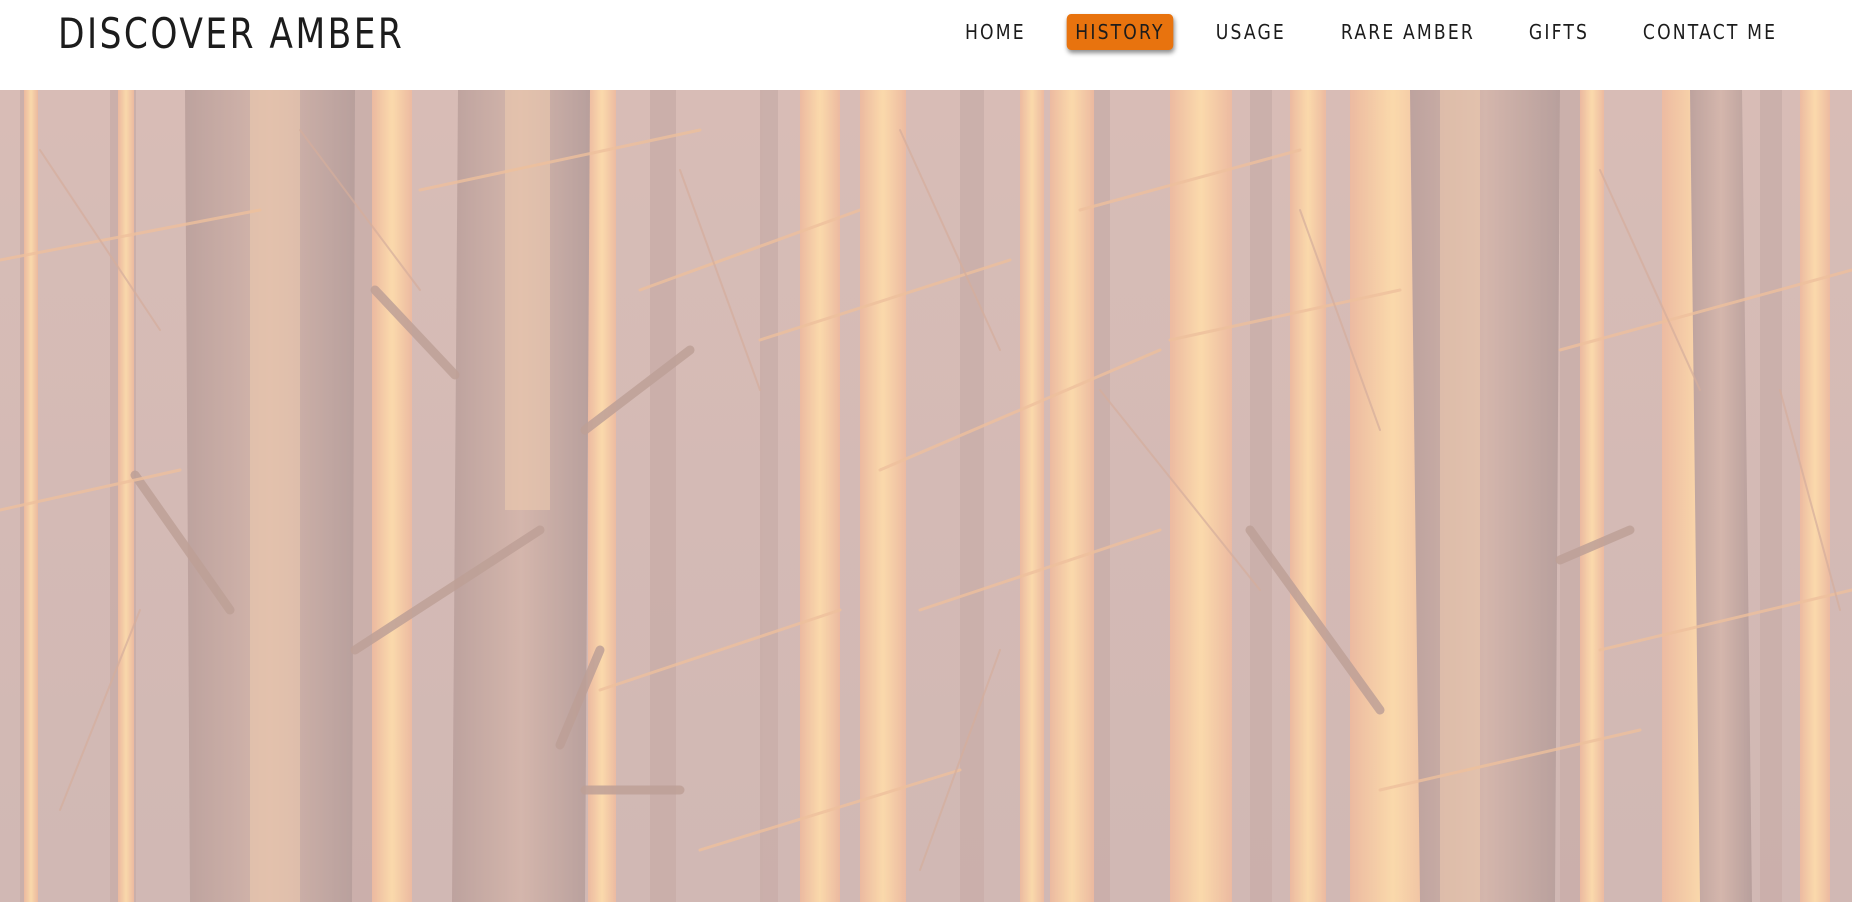 Image resolution: width=1852 pixels, height=904 pixels. What do you see at coordinates (1709, 32) in the screenshot?
I see `nav-item-contact-me: CONTACT ME` at bounding box center [1709, 32].